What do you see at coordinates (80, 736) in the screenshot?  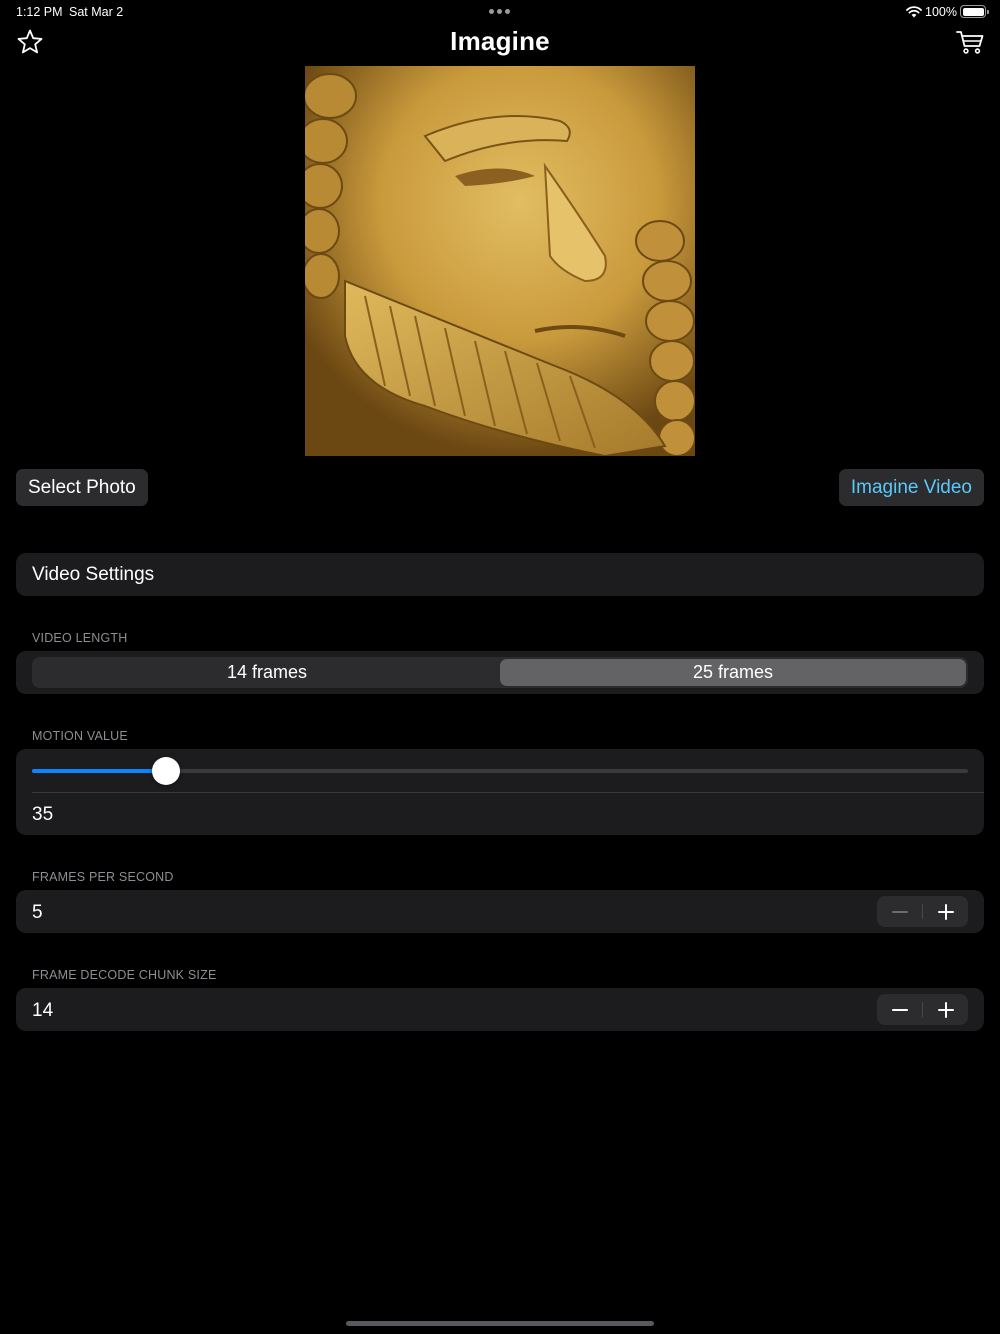 I see `motion-value-label: MOTION VALUE` at bounding box center [80, 736].